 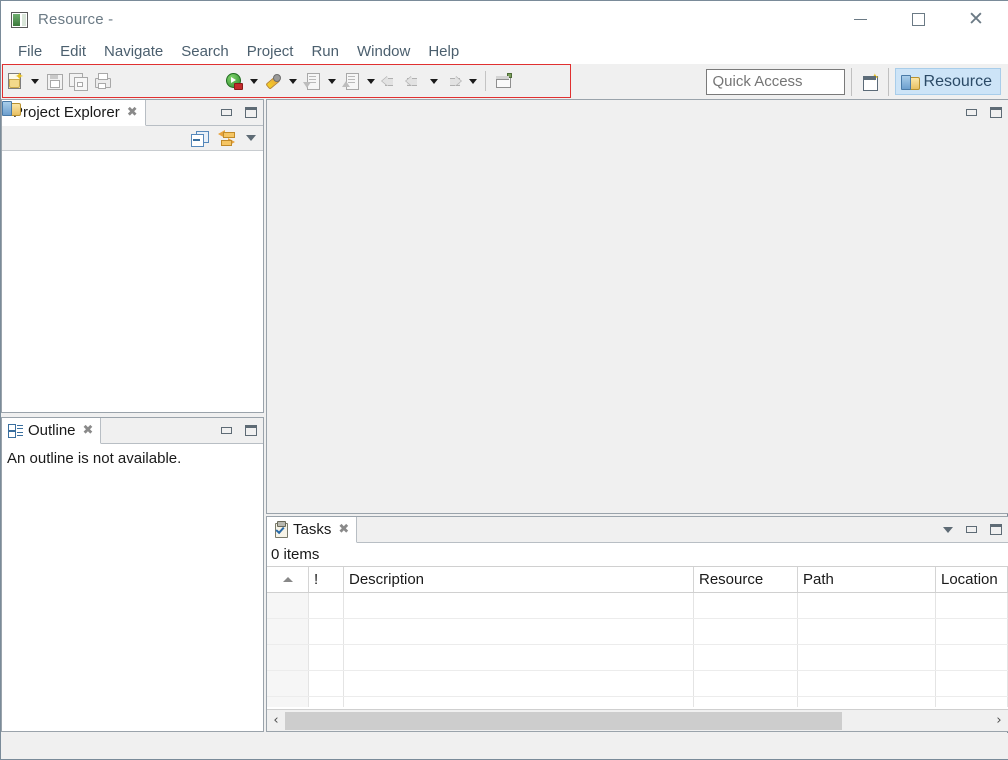 I want to click on column-header-path: Path, so click(x=867, y=579).